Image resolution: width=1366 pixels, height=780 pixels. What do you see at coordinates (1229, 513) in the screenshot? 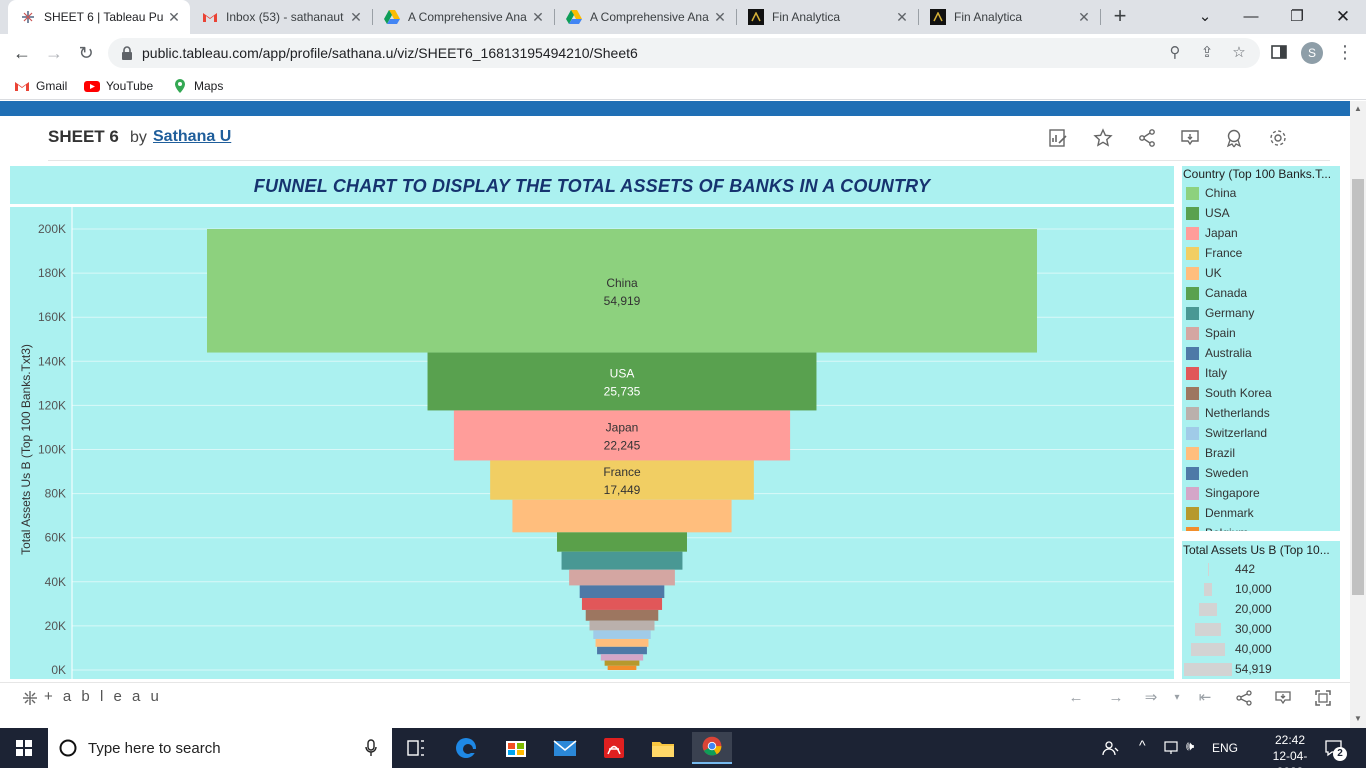
I see `legend-label: Denmark` at bounding box center [1229, 513].